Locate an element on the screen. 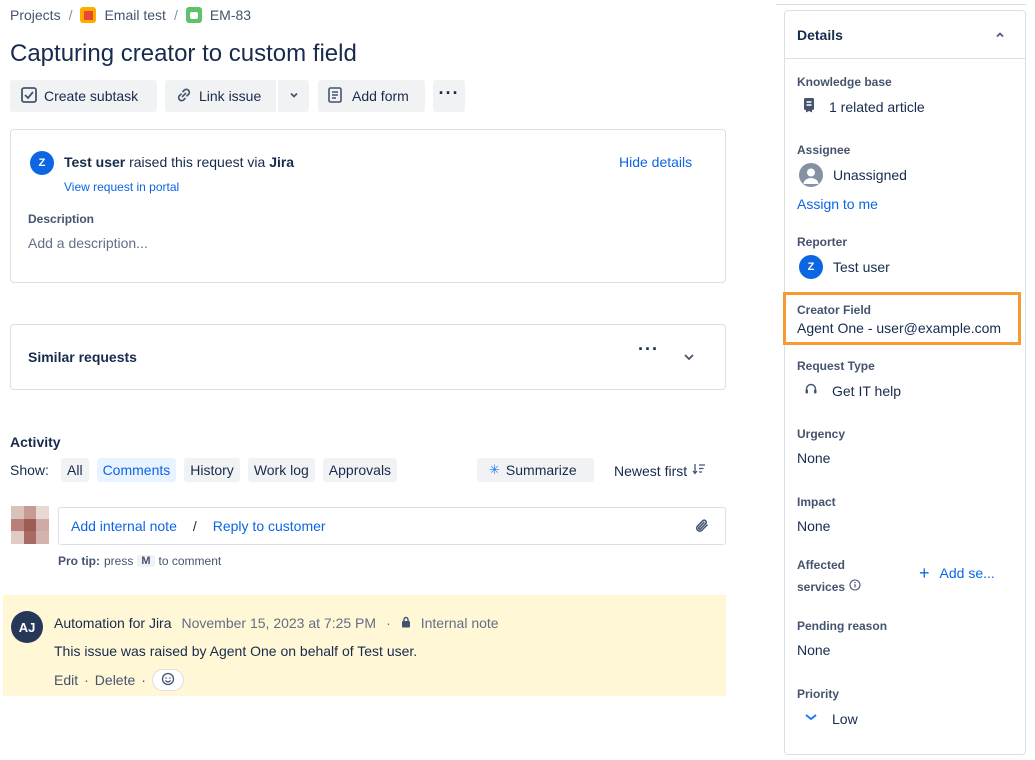 This screenshot has width=1035, height=760. impact-value: None is located at coordinates (813, 526).